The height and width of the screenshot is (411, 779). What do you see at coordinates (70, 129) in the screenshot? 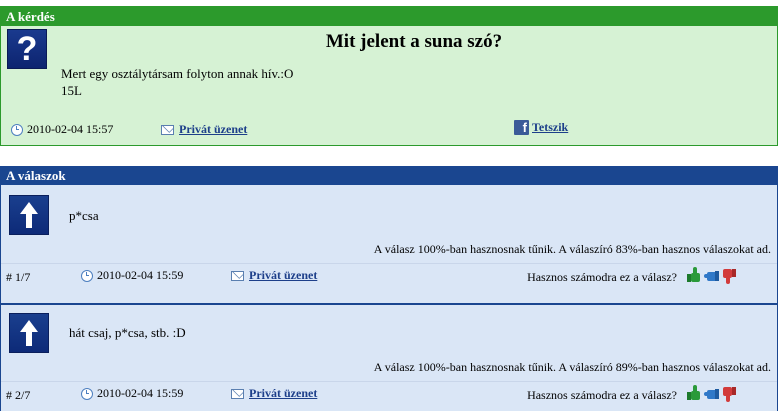
I see `question-date-text: 2010-02-04 15:57` at bounding box center [70, 129].